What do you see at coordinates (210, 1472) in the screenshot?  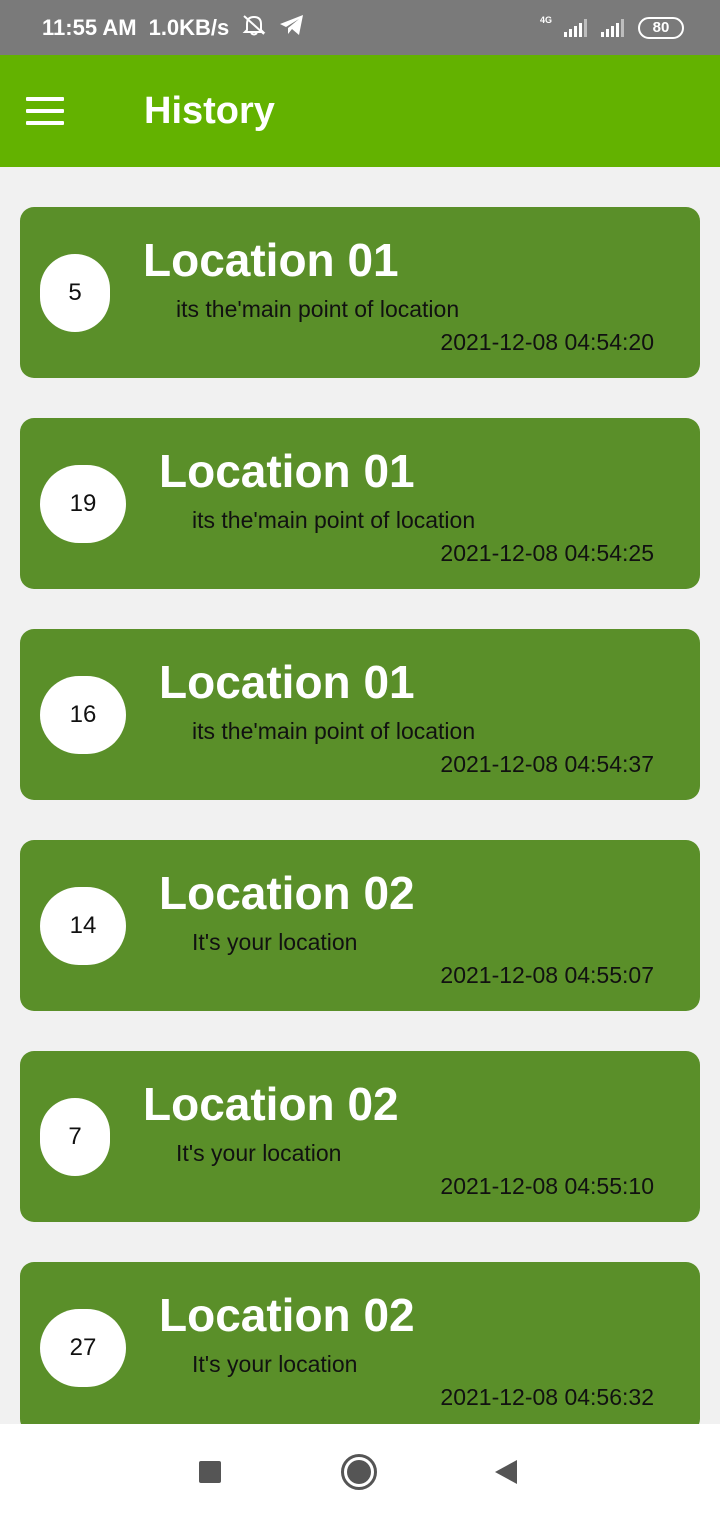 I see `recents-square-icon` at bounding box center [210, 1472].